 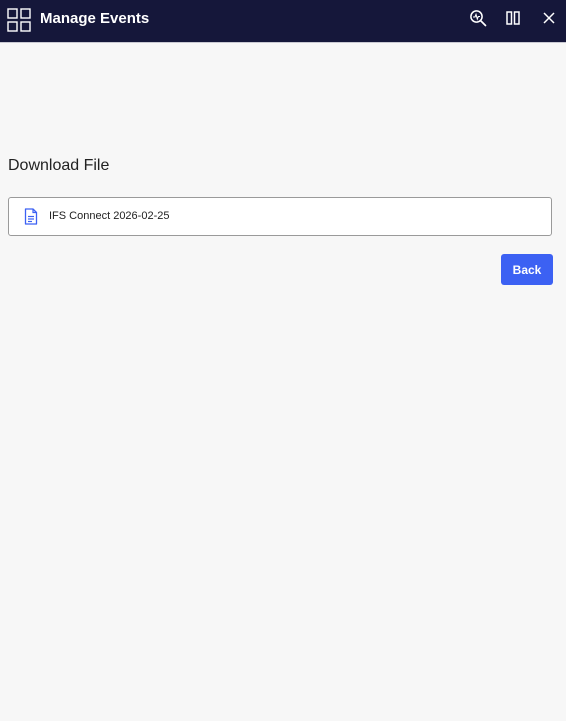 I want to click on zoom-inspect-icon, so click(x=478, y=18).